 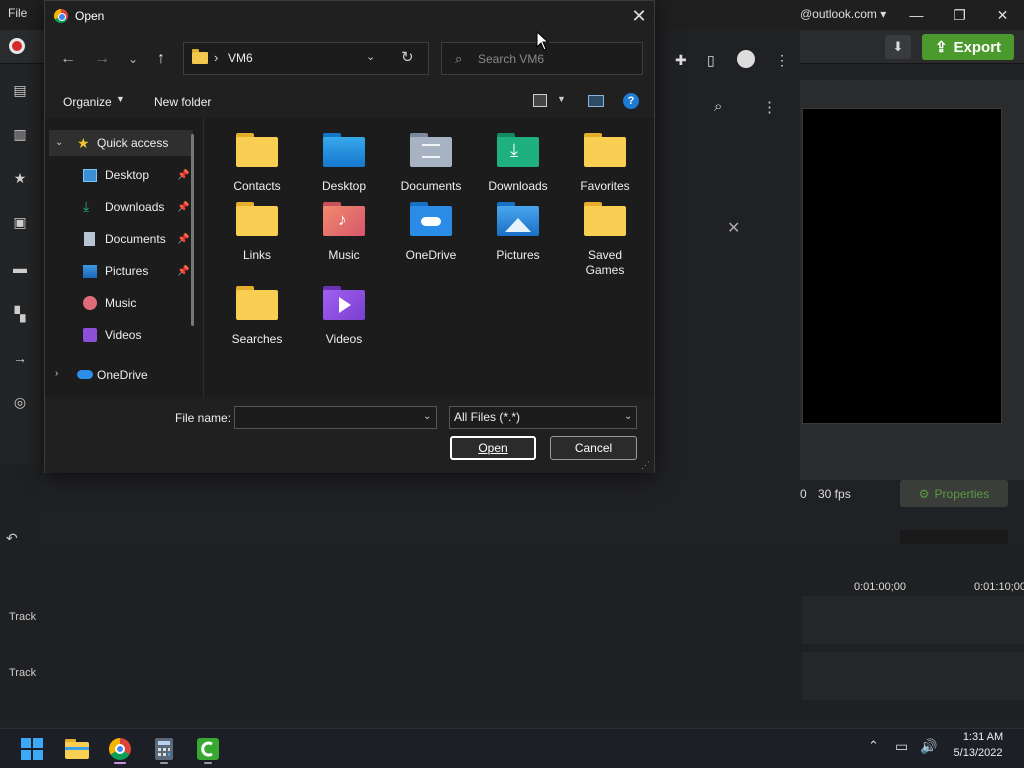 What do you see at coordinates (518, 163) in the screenshot?
I see `file-item-downloads: ⤓ Downloads` at bounding box center [518, 163].